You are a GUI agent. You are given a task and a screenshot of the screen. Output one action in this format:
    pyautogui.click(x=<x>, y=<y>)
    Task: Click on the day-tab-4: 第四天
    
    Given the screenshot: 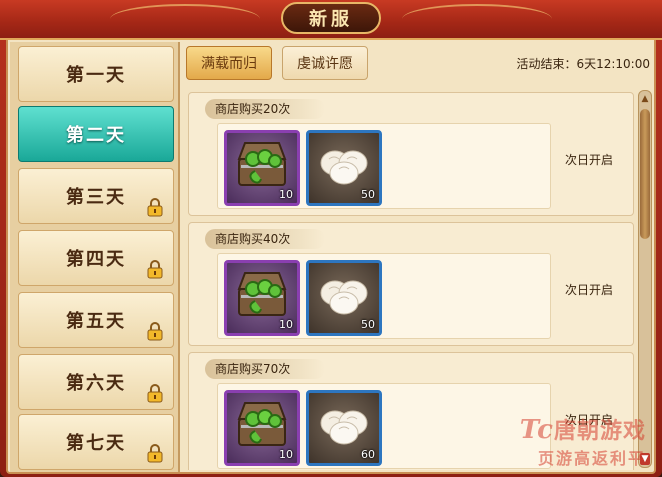 What is the action you would take?
    pyautogui.click(x=96, y=258)
    